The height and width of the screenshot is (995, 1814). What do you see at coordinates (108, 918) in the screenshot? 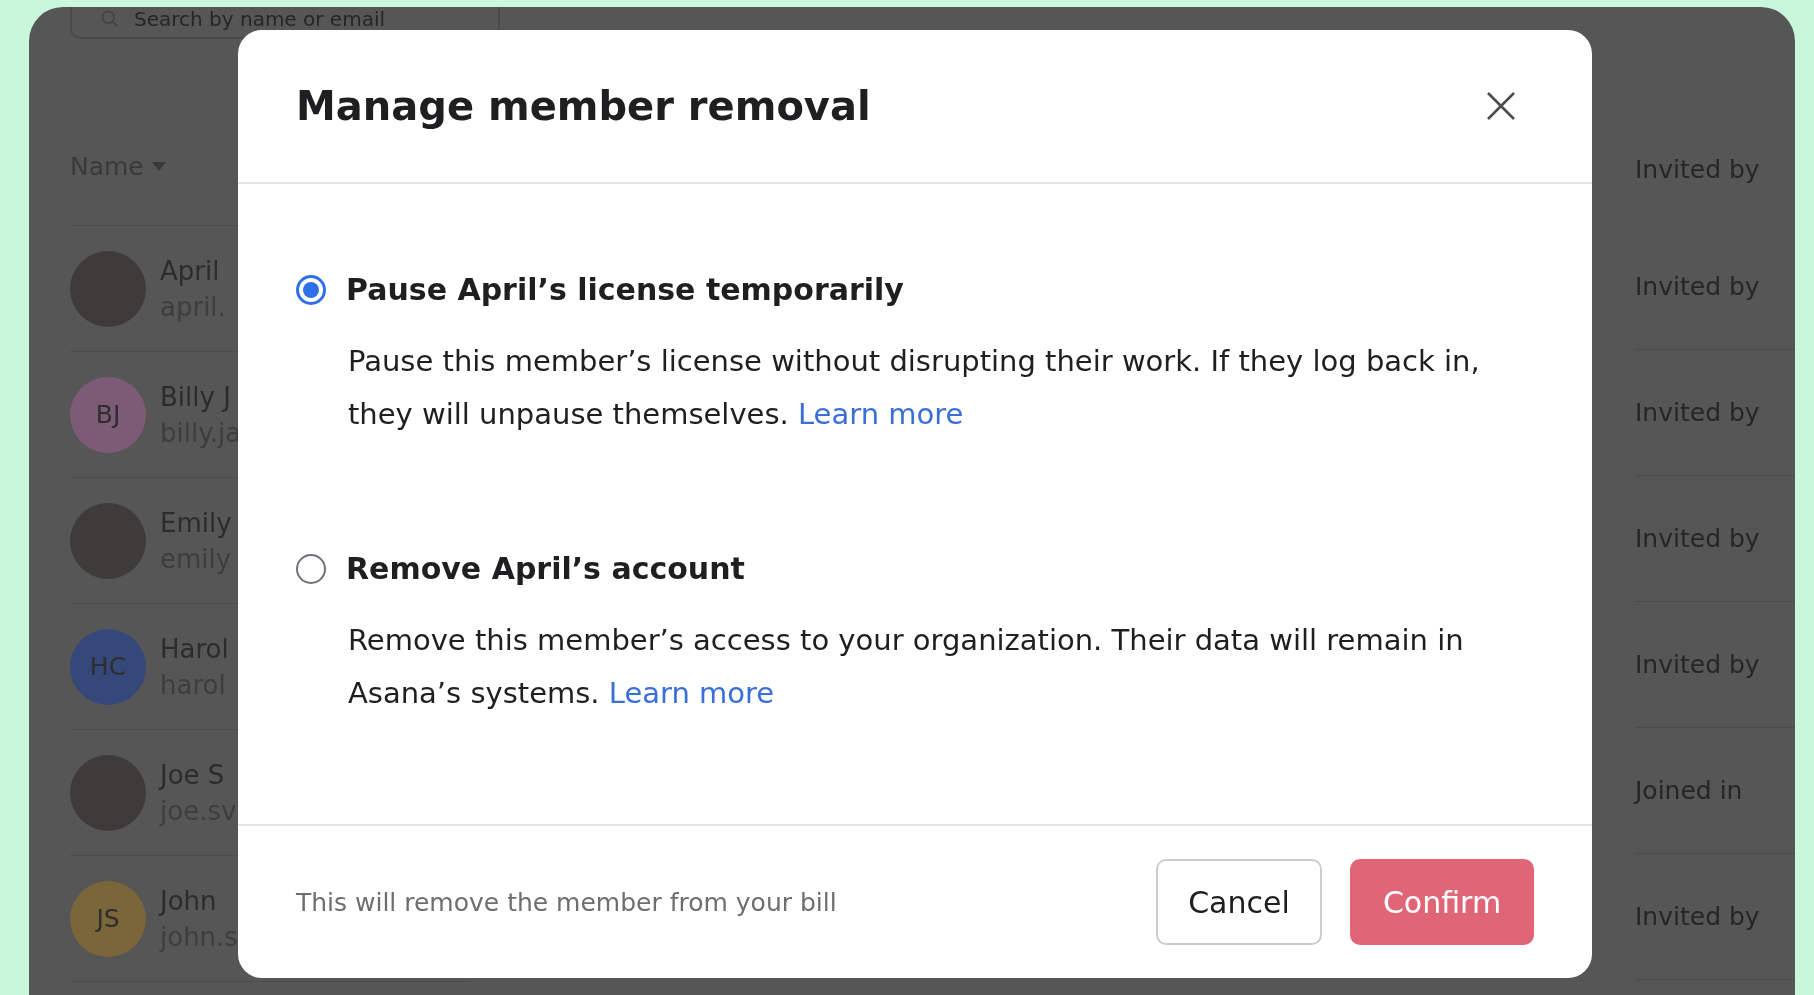
I see `avatar: JS` at bounding box center [108, 918].